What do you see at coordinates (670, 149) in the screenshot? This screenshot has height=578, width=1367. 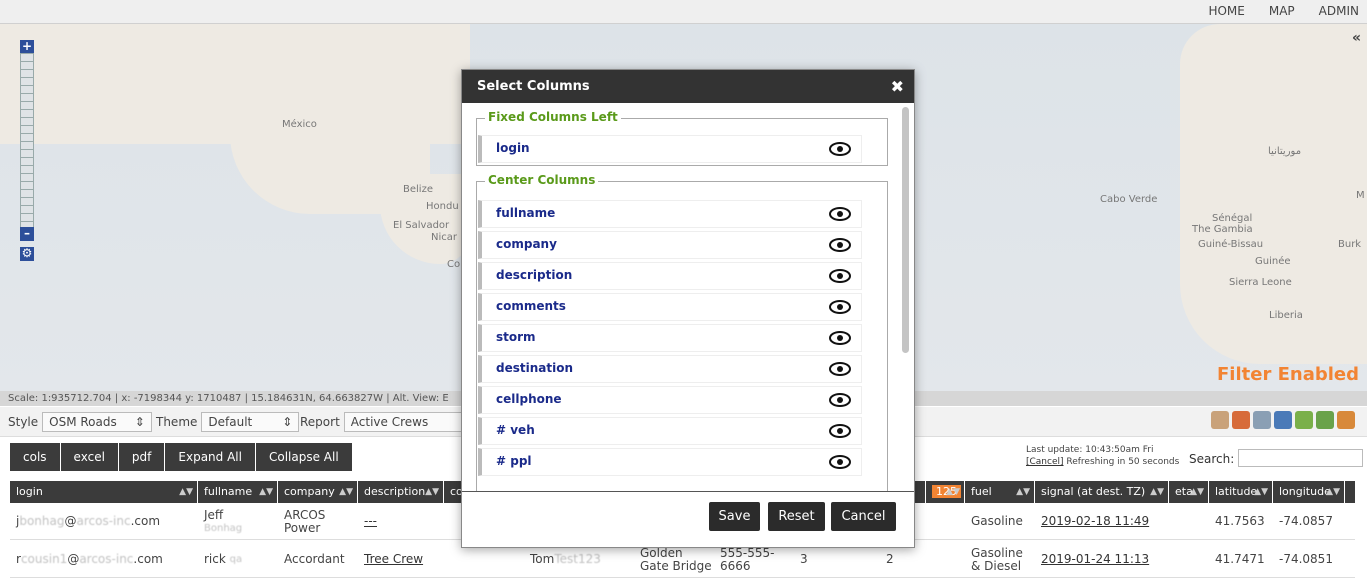 I see `column-item-login: login` at bounding box center [670, 149].